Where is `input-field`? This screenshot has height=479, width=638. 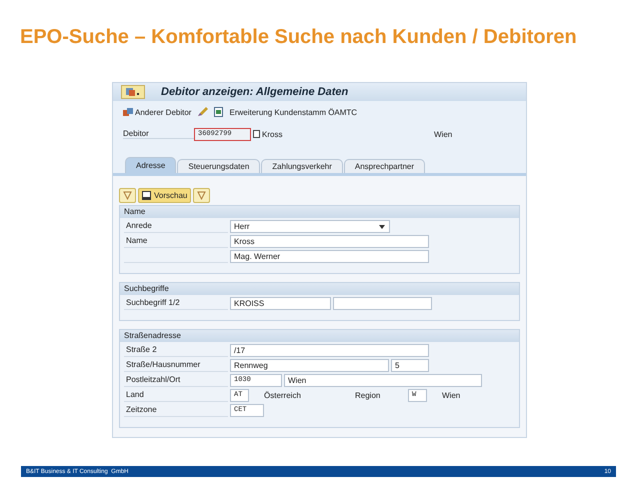
input-field is located at coordinates (382, 303).